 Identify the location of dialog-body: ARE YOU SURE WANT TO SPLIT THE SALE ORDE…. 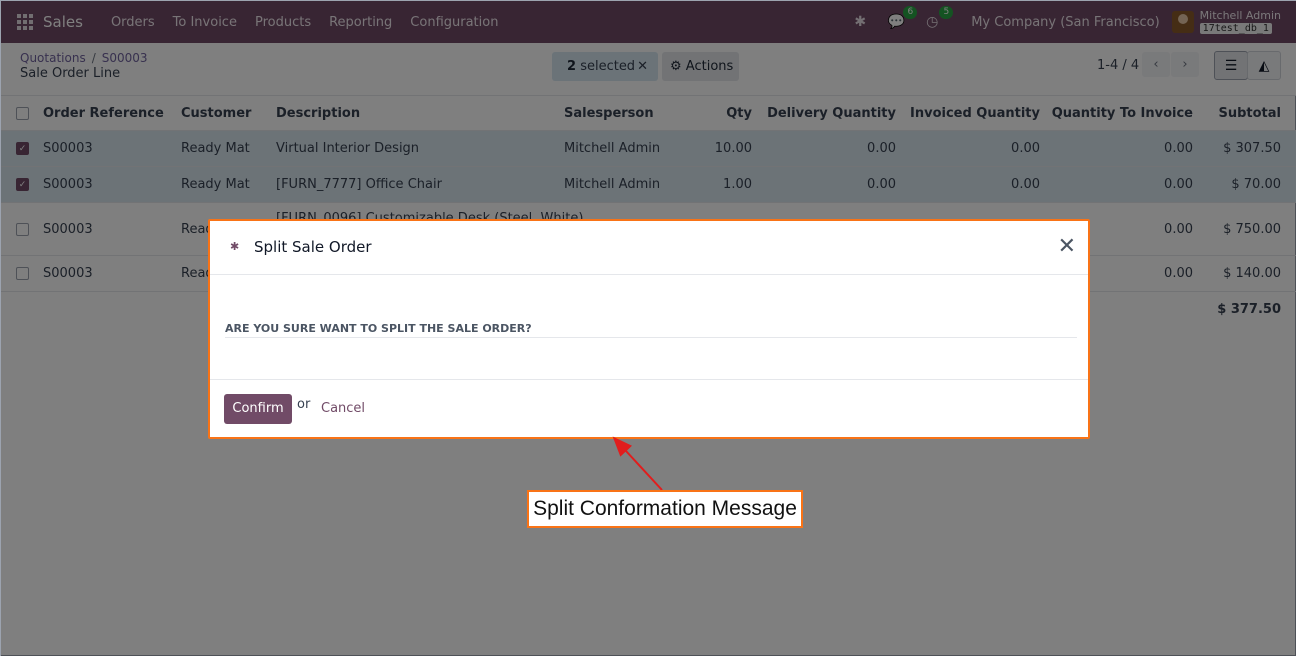
(649, 327).